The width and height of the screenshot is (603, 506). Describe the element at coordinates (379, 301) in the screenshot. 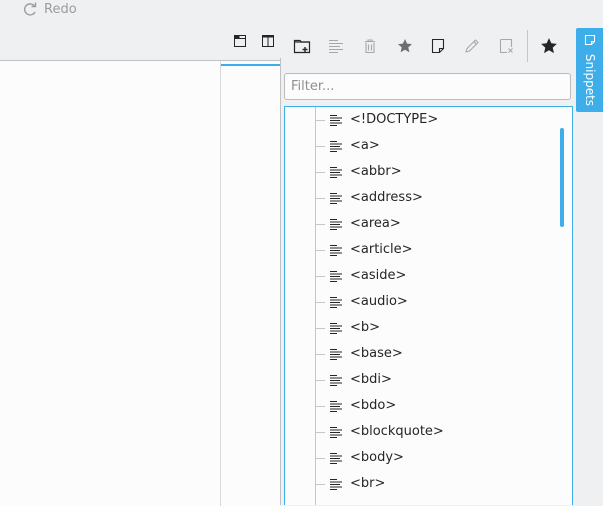

I see `snippet-label: <audio>` at that location.